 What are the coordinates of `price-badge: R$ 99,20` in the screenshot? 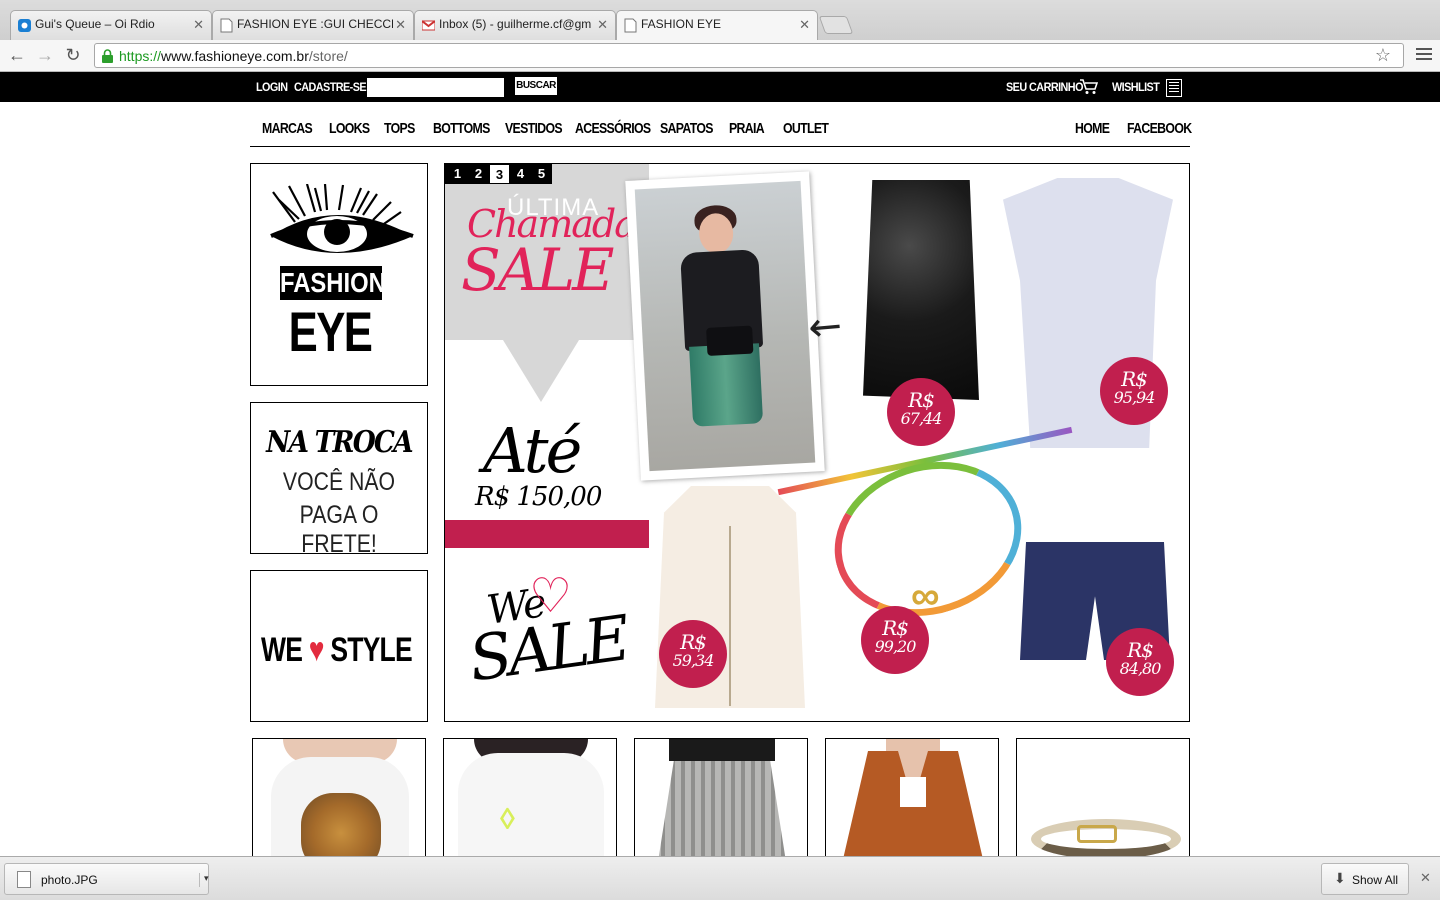 It's located at (895, 640).